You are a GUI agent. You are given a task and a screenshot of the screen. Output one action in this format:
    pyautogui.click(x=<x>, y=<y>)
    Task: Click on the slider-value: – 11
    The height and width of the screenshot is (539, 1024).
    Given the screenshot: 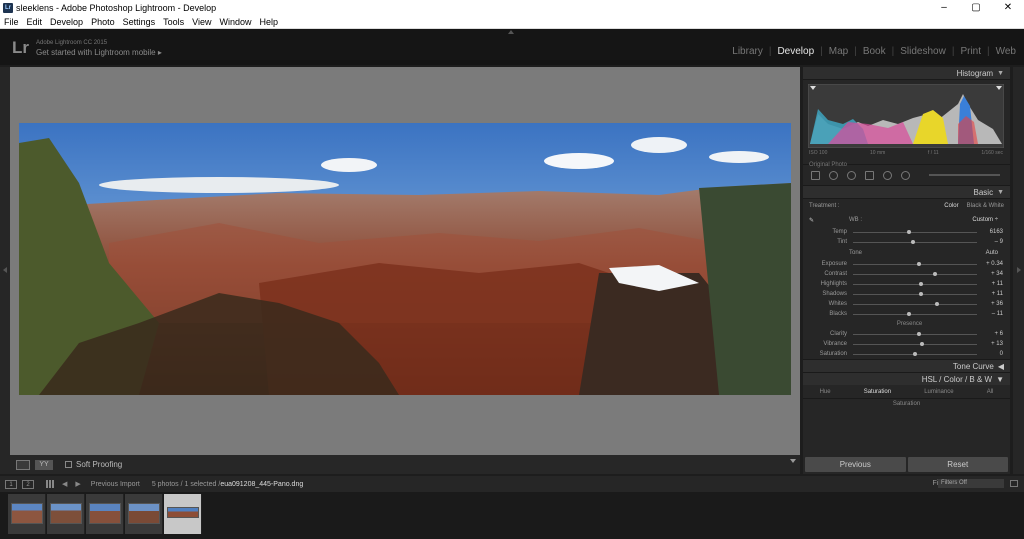 What is the action you would take?
    pyautogui.click(x=990, y=314)
    